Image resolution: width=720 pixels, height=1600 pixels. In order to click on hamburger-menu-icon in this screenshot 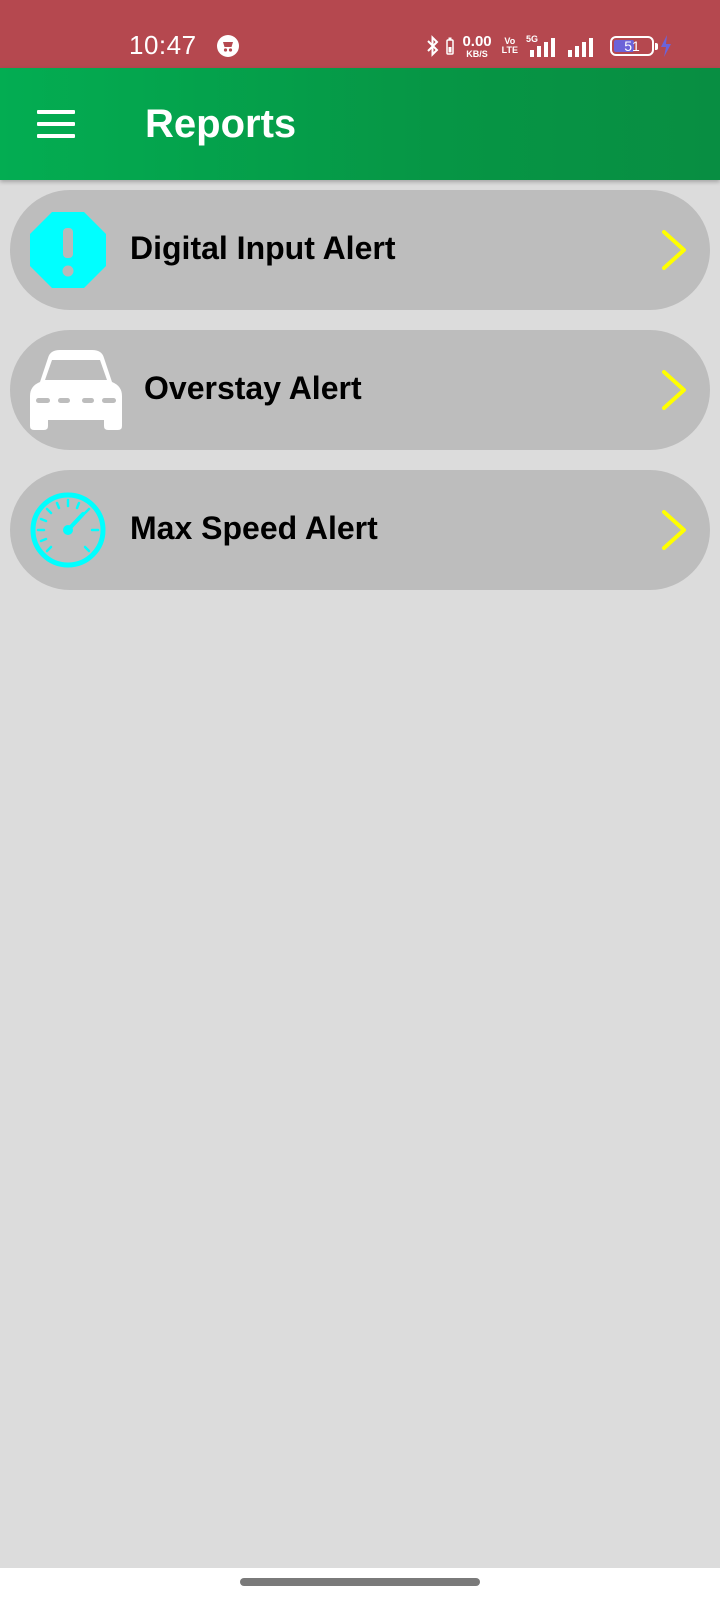, I will do `click(55, 124)`.